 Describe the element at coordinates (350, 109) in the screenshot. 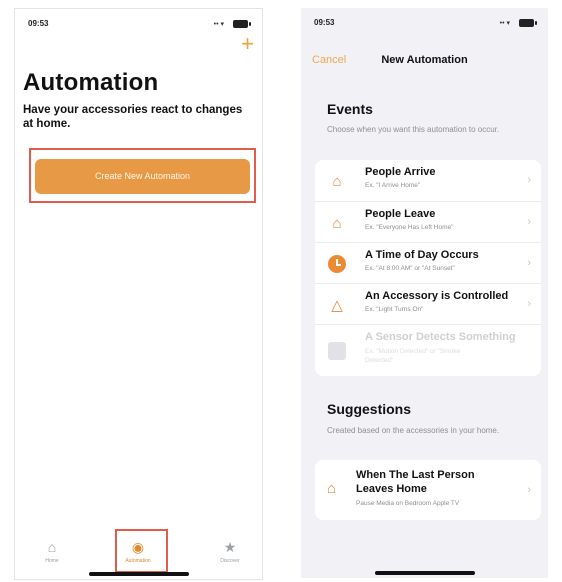

I see `events-title: Events` at that location.